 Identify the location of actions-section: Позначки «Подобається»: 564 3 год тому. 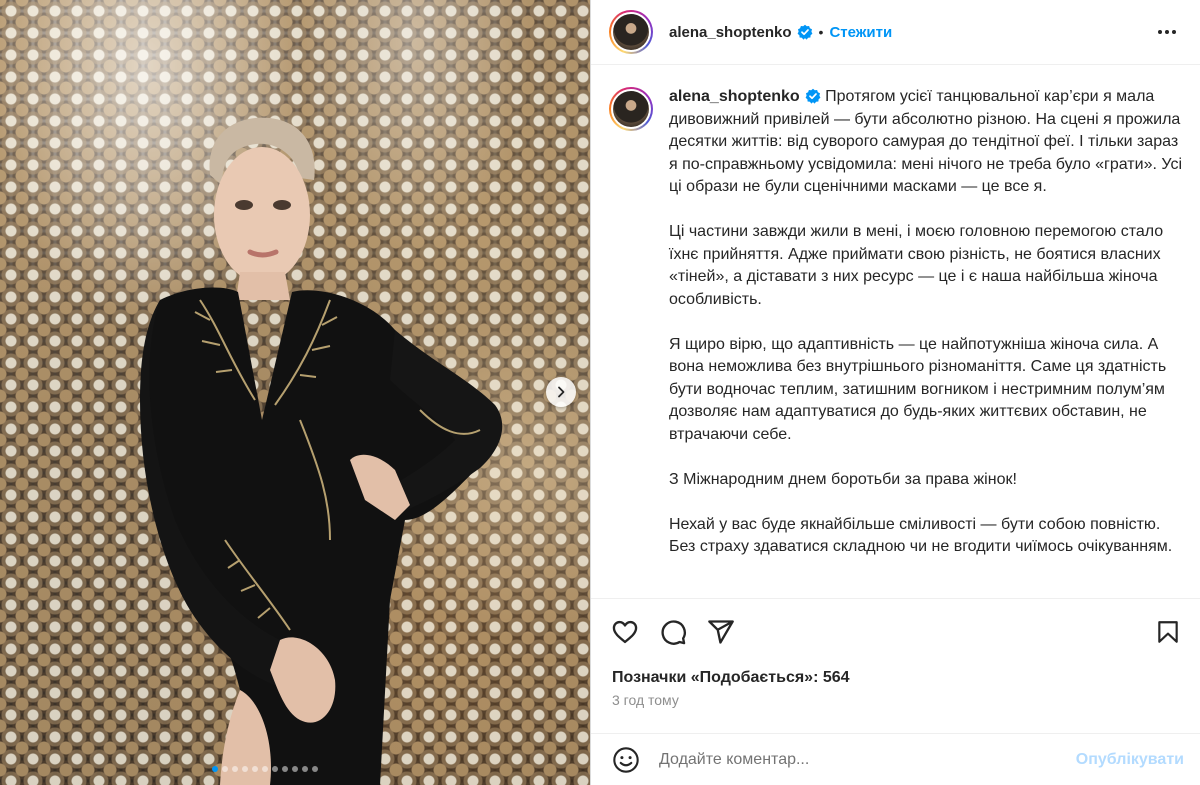
(895, 653).